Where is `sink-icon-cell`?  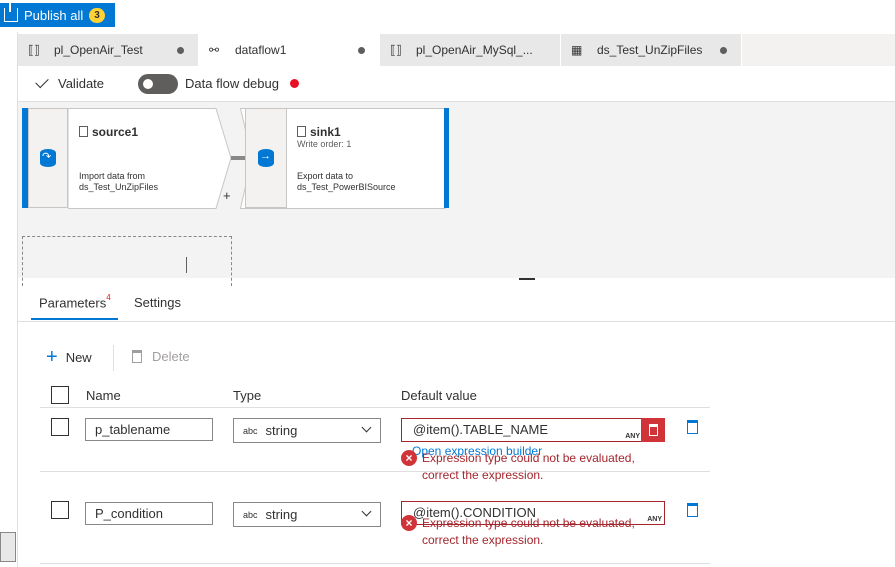 sink-icon-cell is located at coordinates (266, 158).